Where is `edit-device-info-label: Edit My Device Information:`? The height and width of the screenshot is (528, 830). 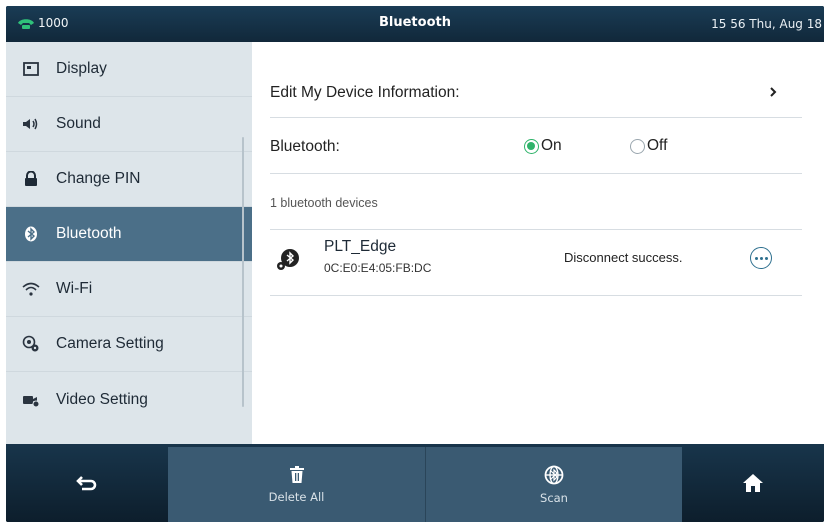
edit-device-info-label: Edit My Device Information: is located at coordinates (365, 92).